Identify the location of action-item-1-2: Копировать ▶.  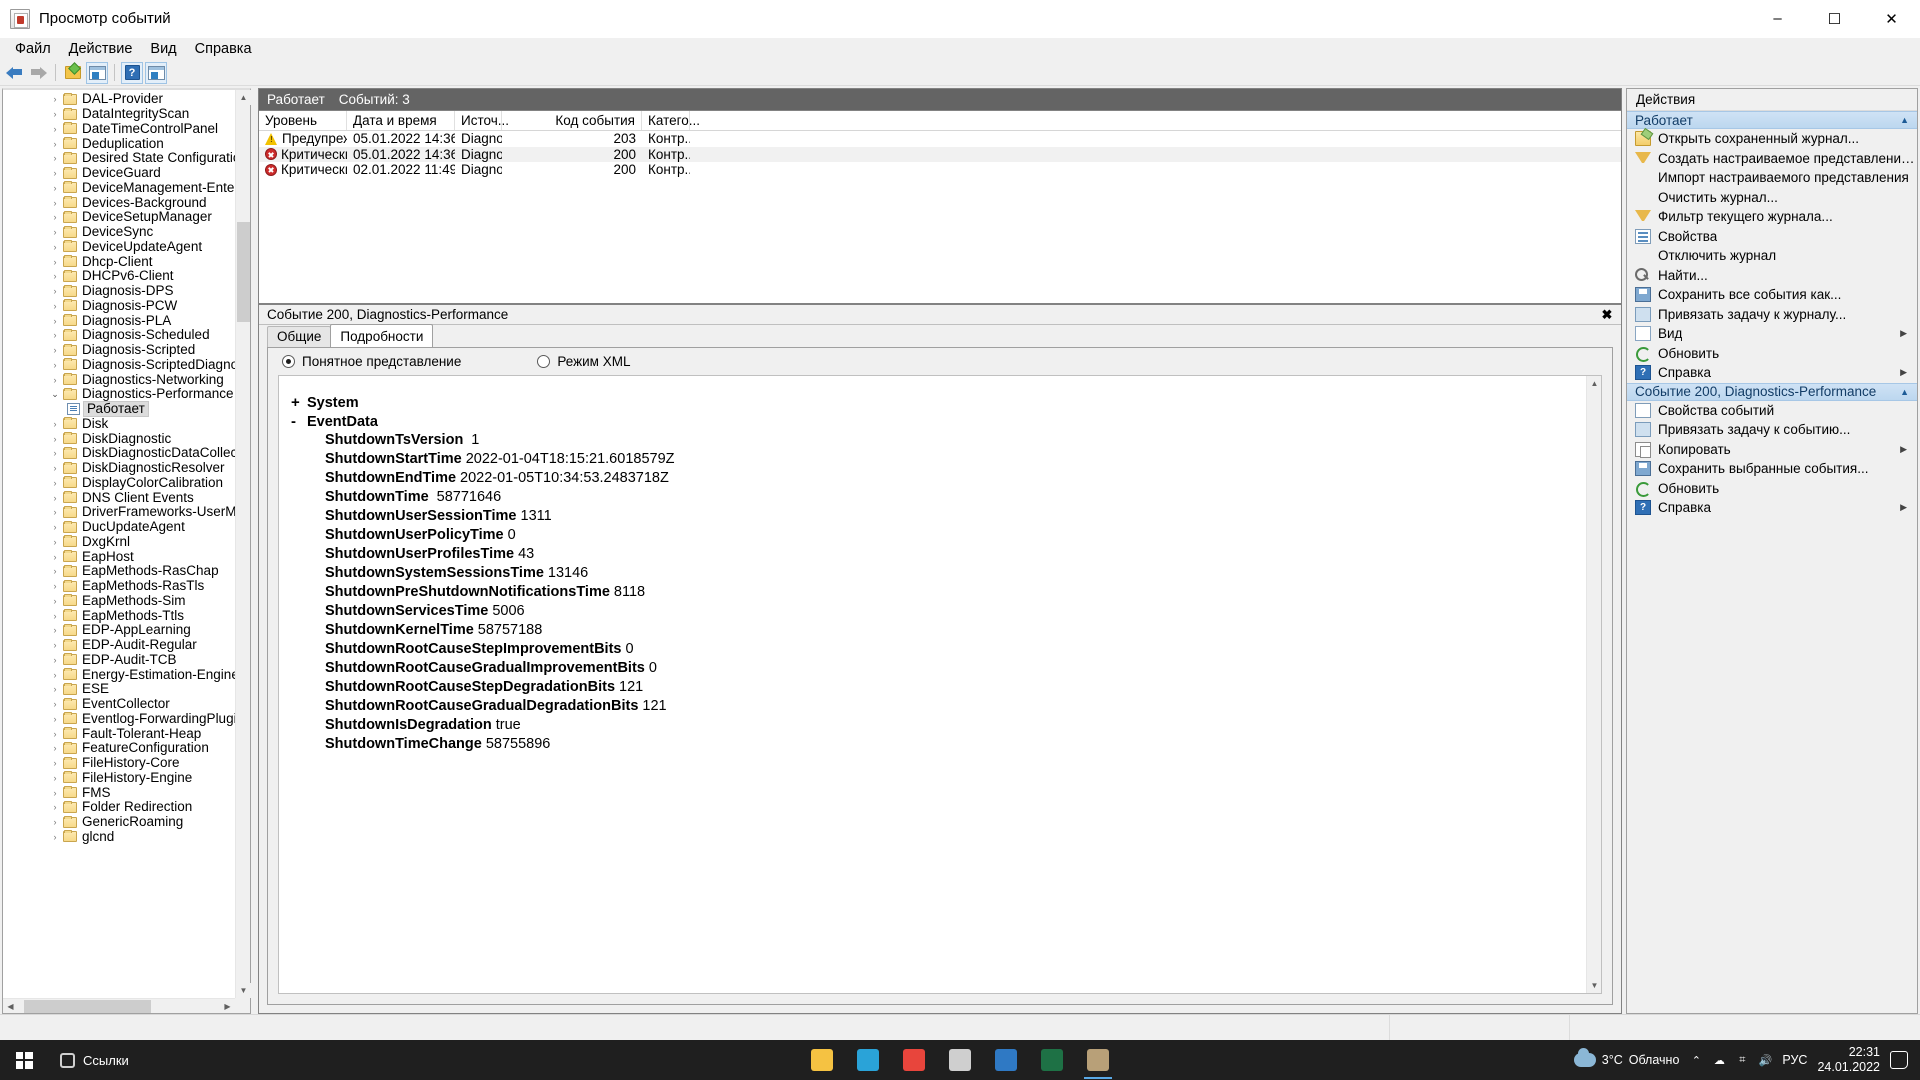
(1772, 450).